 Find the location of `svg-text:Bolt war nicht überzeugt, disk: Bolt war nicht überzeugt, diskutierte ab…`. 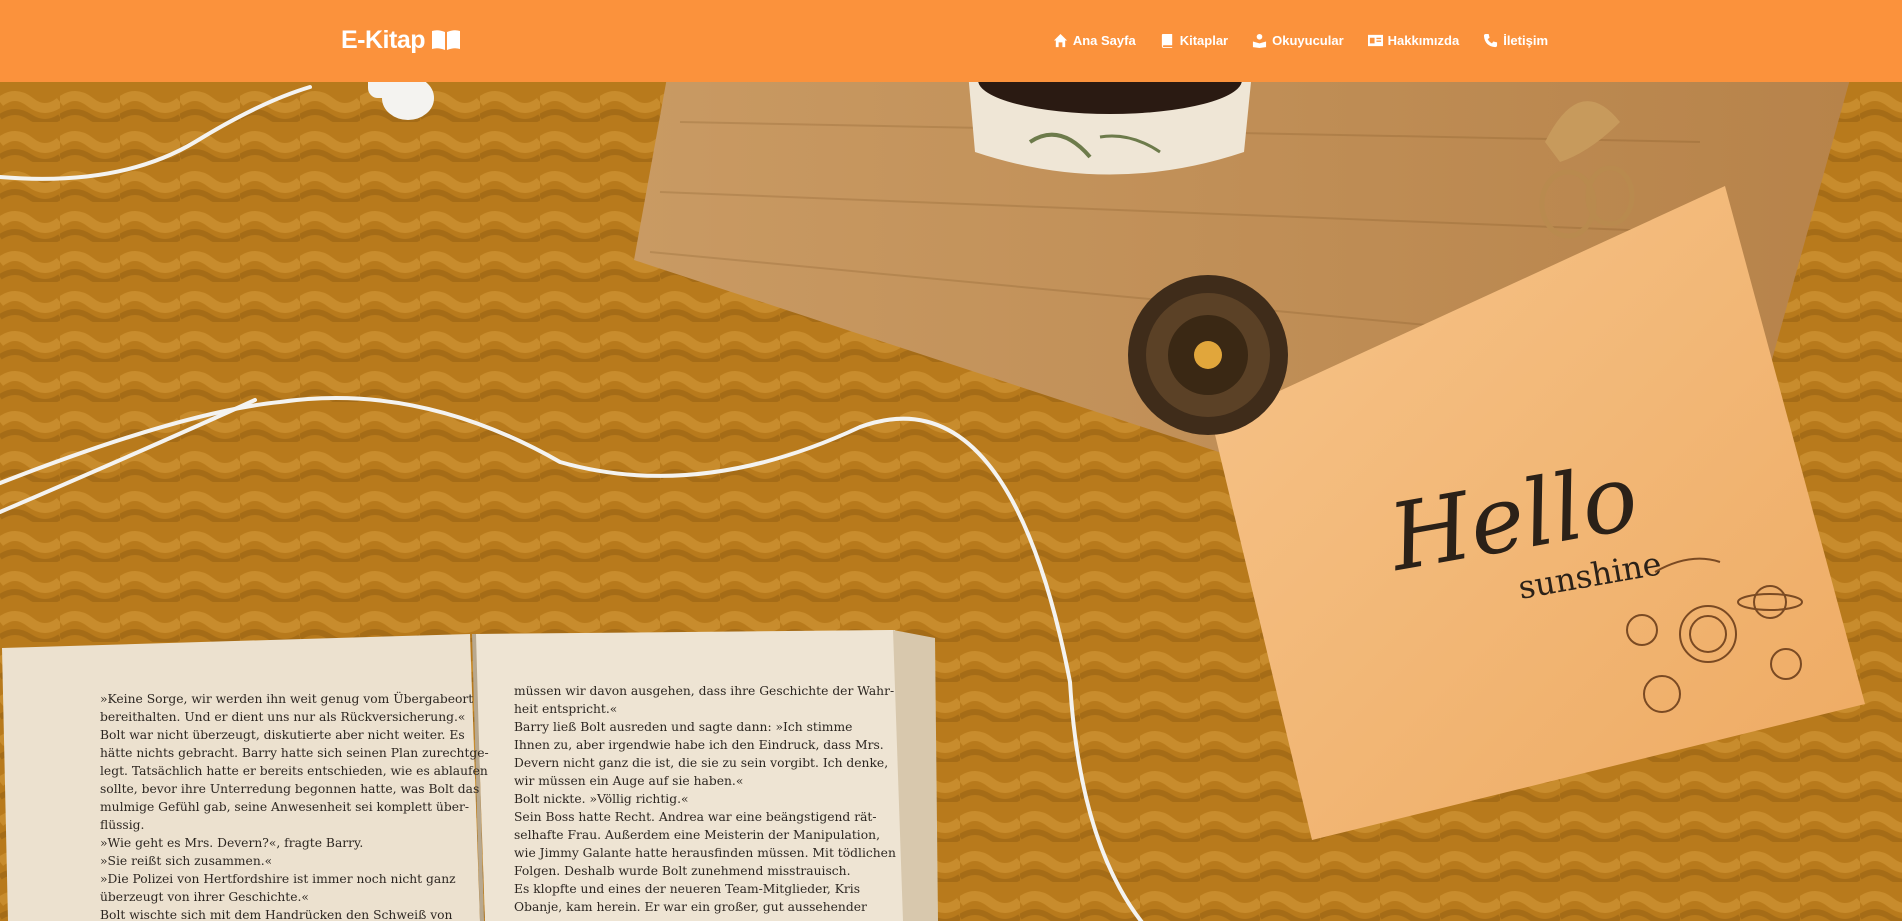

svg-text:Bolt war nicht überzeugt, disk: Bolt war nicht überzeugt, diskutierte ab… is located at coordinates (282, 735).